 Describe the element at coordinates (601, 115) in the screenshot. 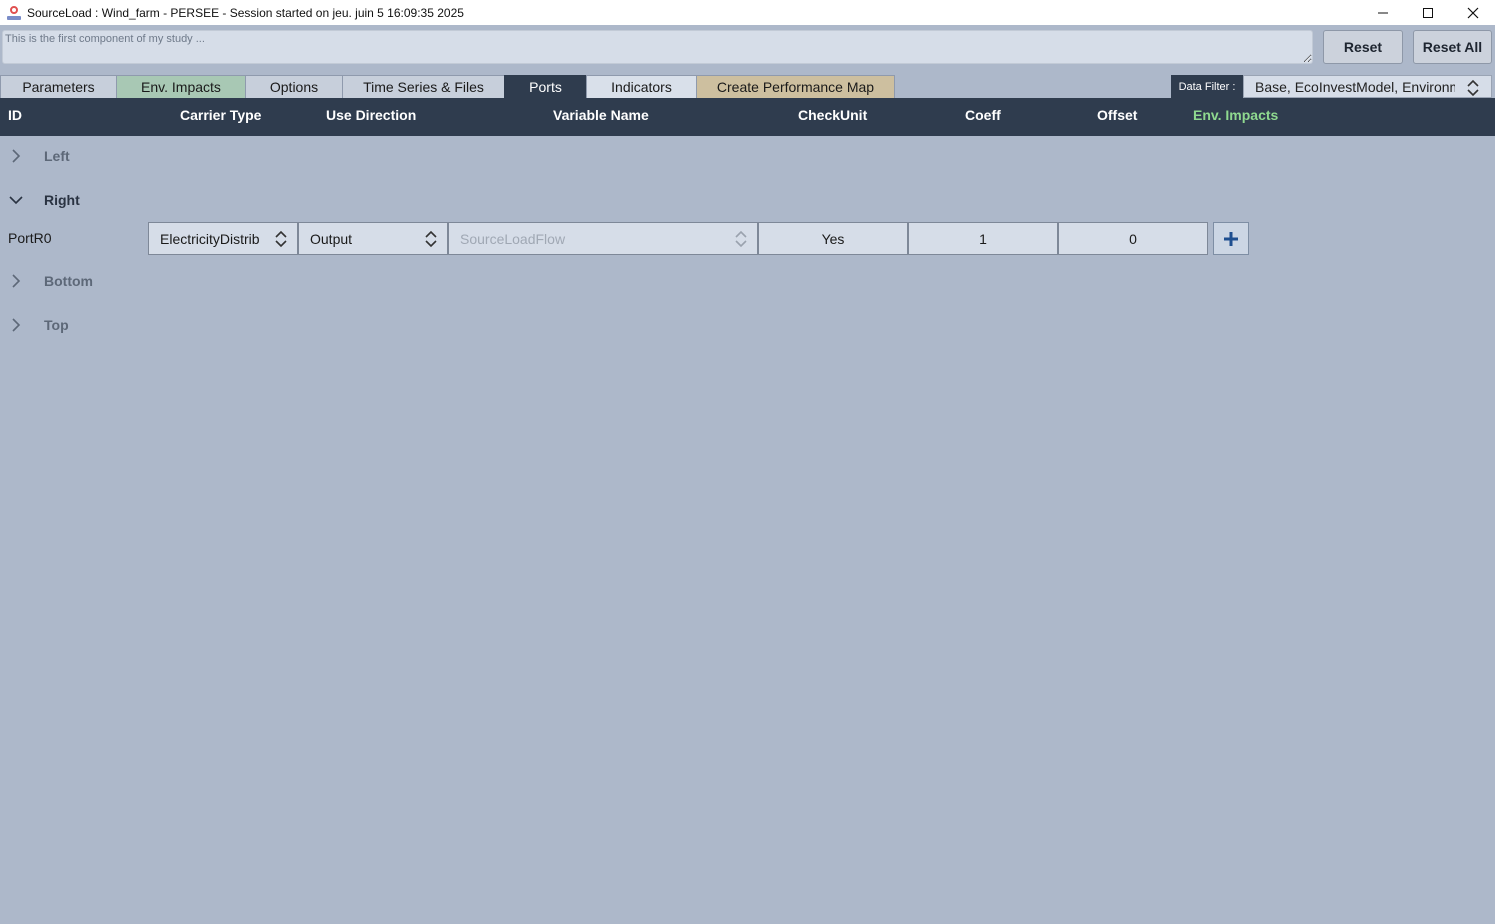

I see `column-variable-name: Variable Name` at that location.